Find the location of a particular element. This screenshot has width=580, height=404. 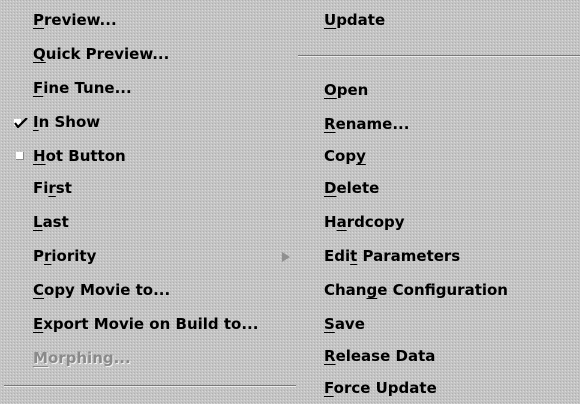

menu-item-change-configuration: Change Configuration is located at coordinates (438, 290).